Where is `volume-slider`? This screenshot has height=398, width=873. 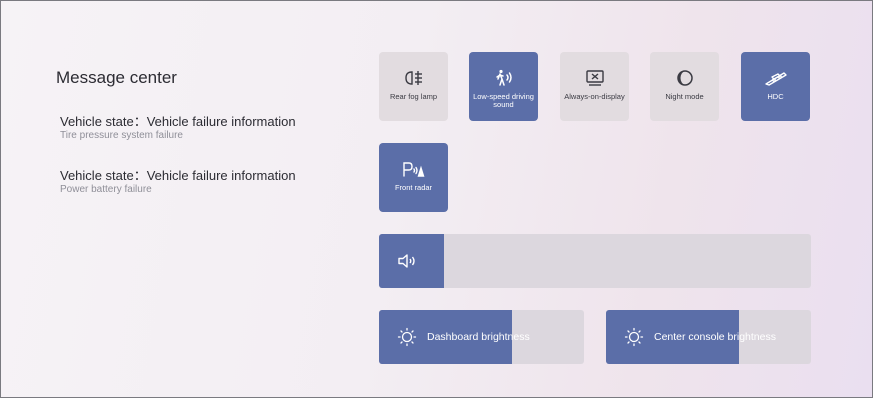
volume-slider is located at coordinates (595, 261).